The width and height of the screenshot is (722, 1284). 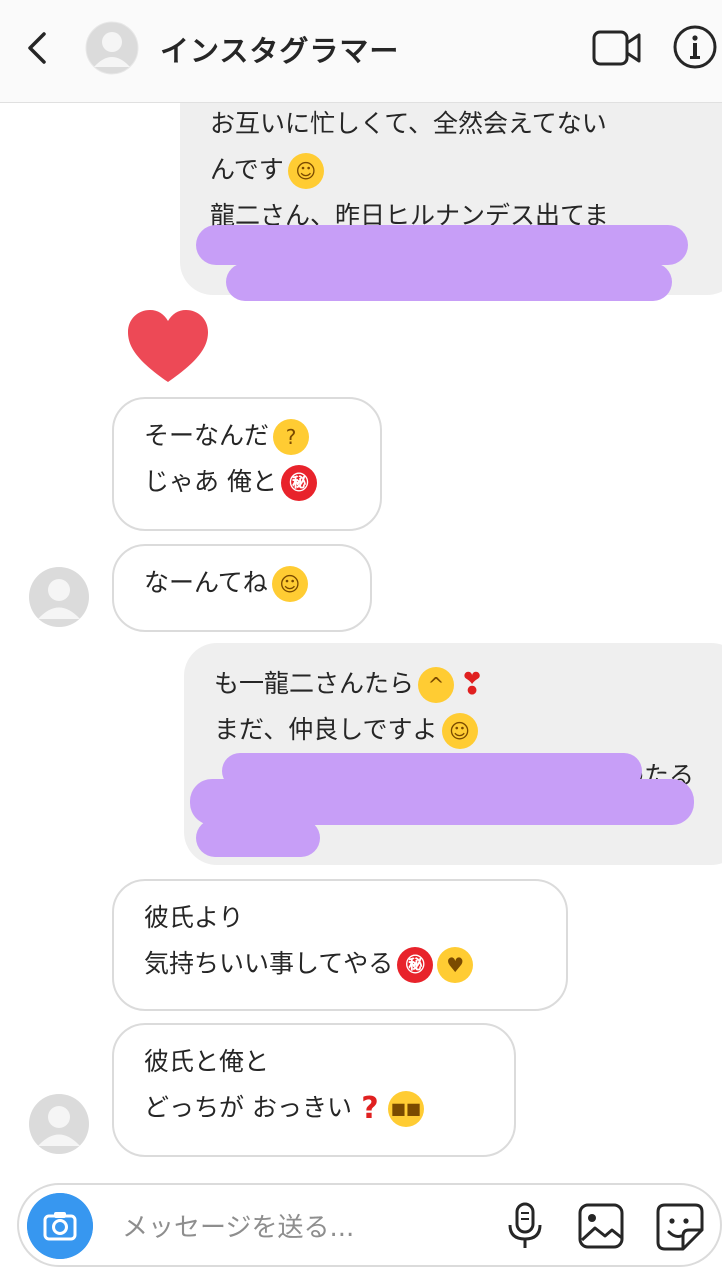 I want to click on heart-eyes-emoji: ♥, so click(x=455, y=965).